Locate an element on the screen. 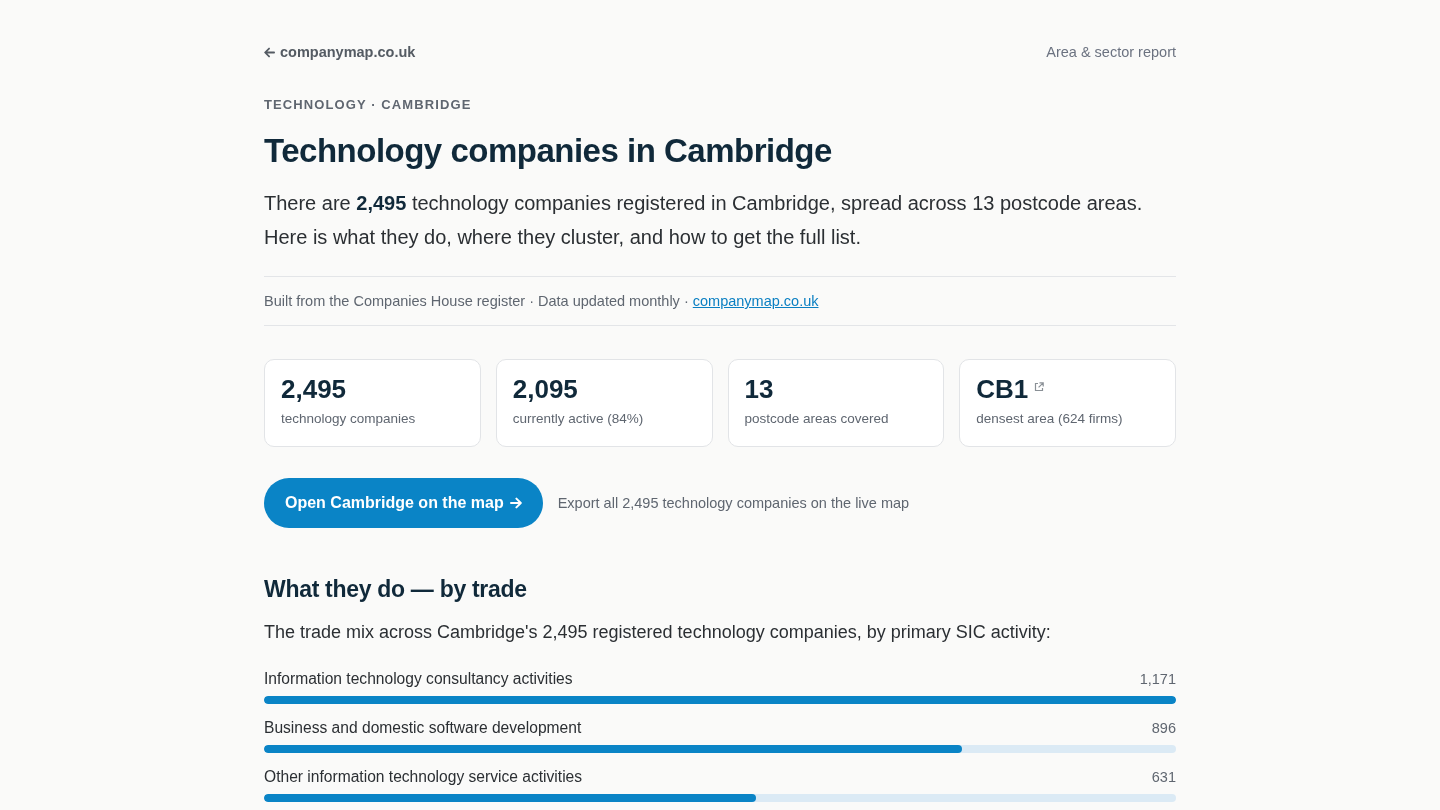  trade-count: 1,171 is located at coordinates (1157, 679).